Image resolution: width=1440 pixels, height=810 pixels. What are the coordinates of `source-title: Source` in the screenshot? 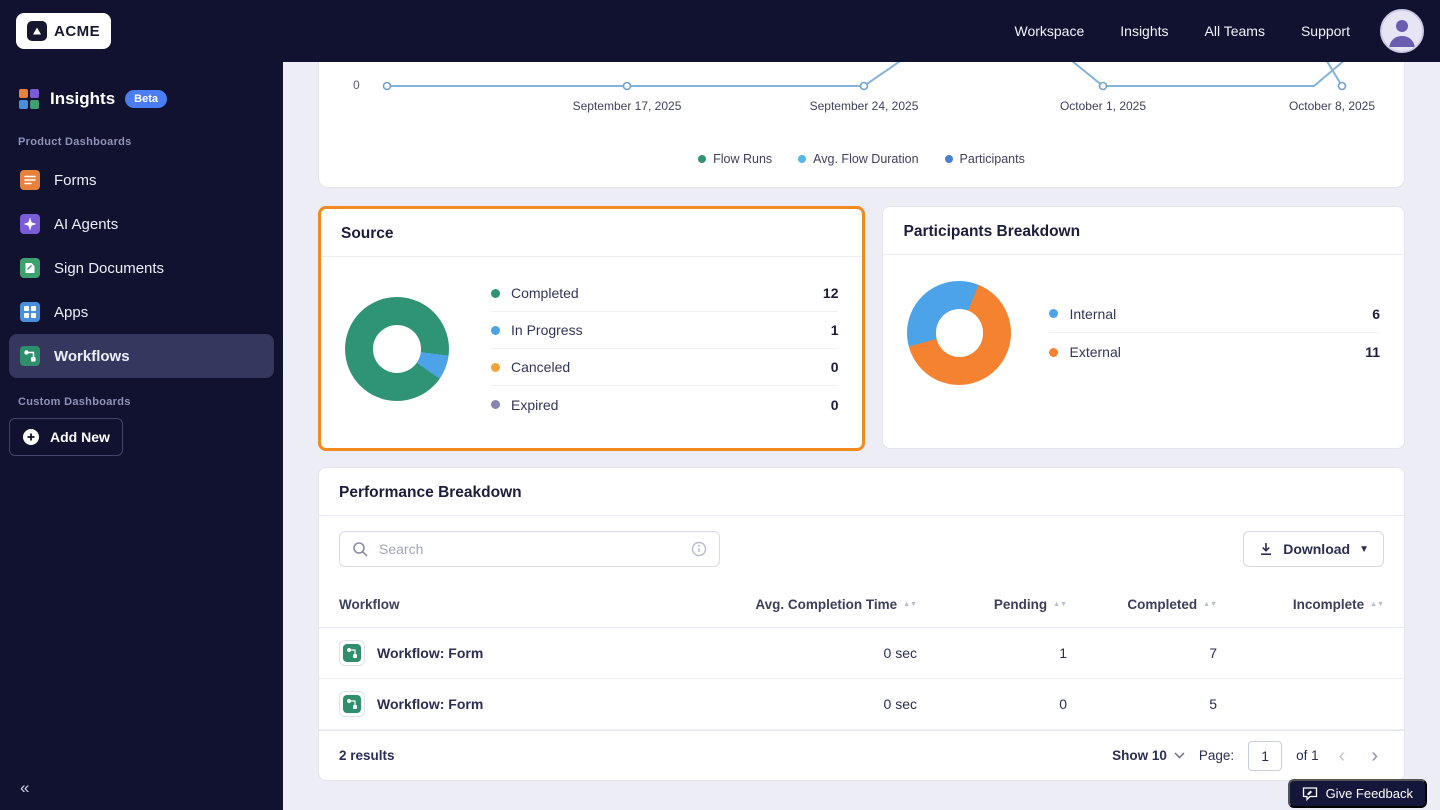 It's located at (367, 233).